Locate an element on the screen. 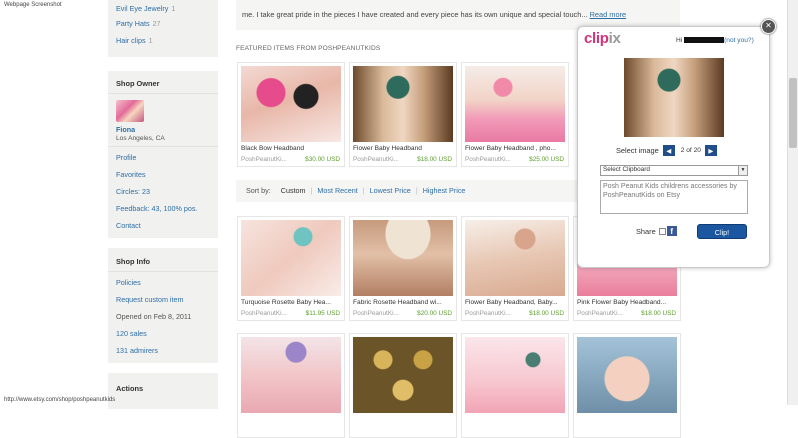  sidebar-item-party-hats: Party Hats 27 is located at coordinates (163, 23).